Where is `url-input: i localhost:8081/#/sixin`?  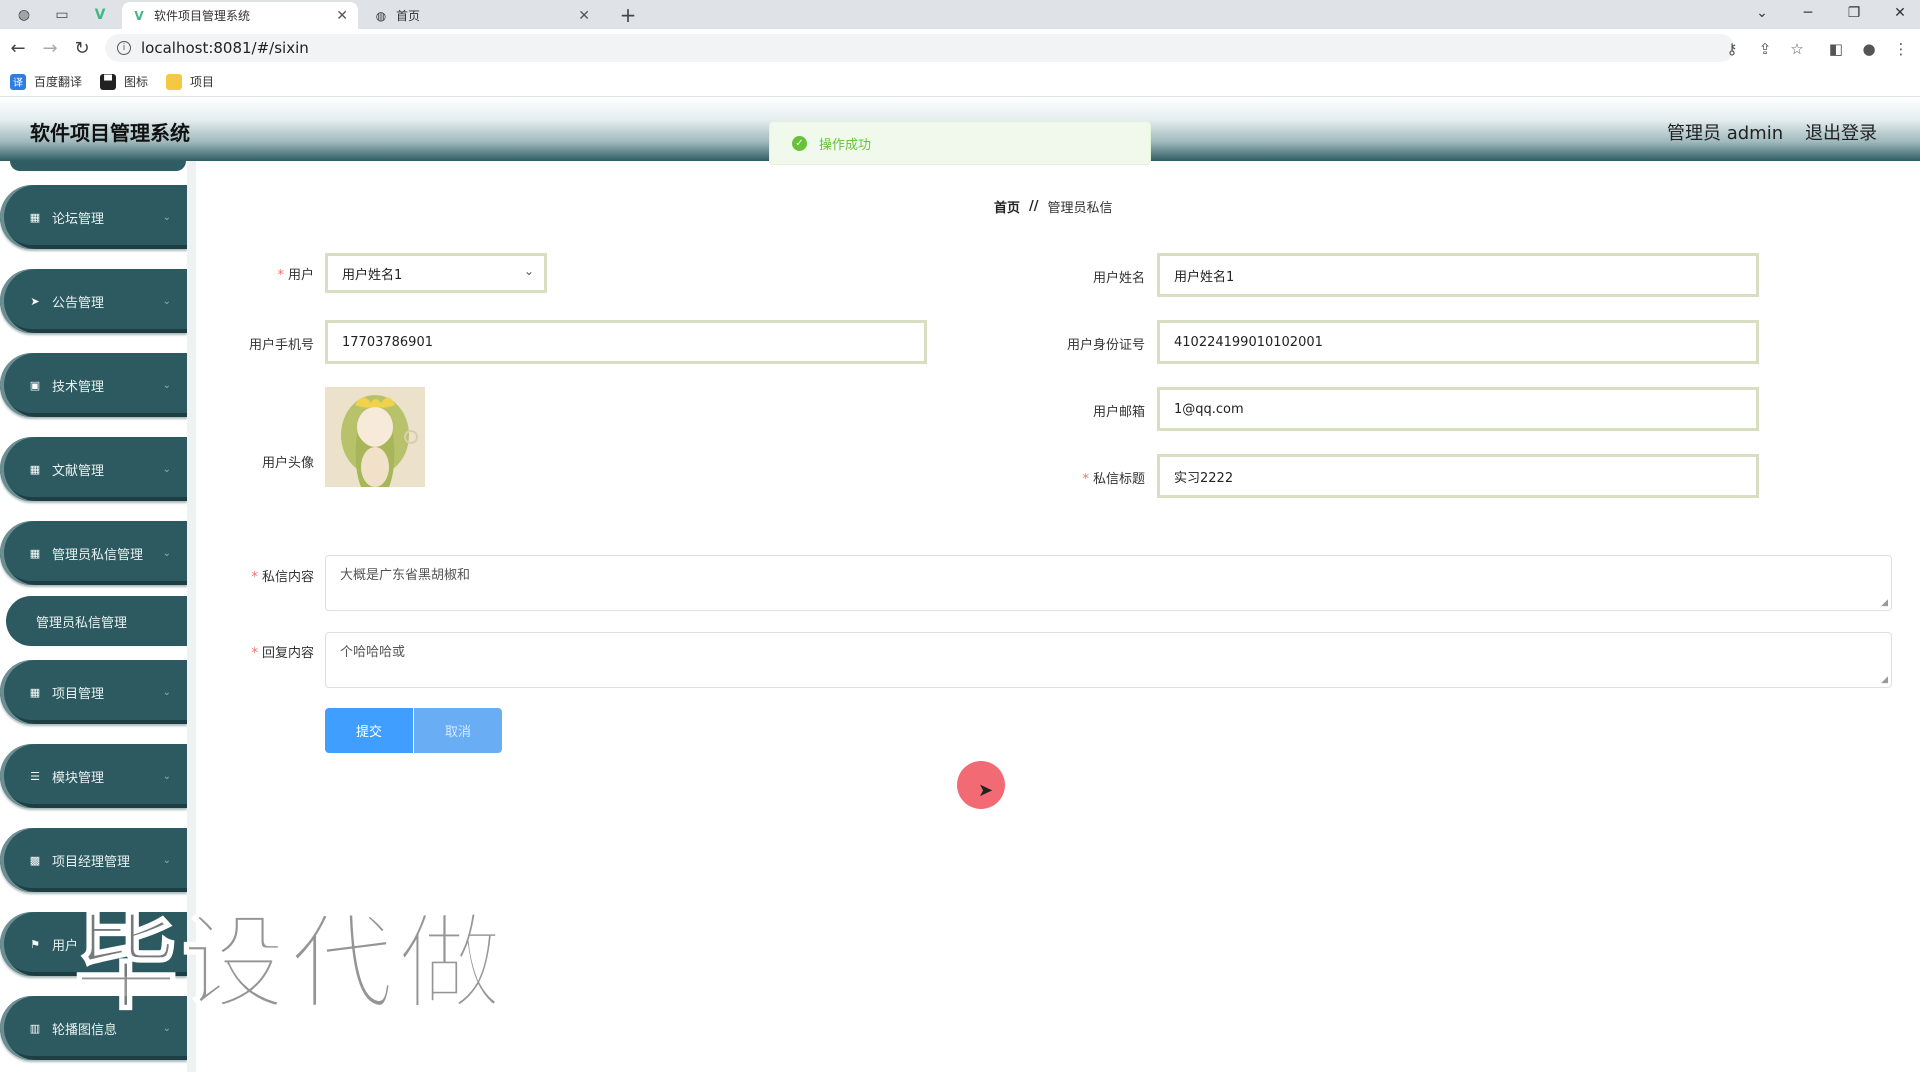
url-input: i localhost:8081/#/sixin is located at coordinates (920, 48).